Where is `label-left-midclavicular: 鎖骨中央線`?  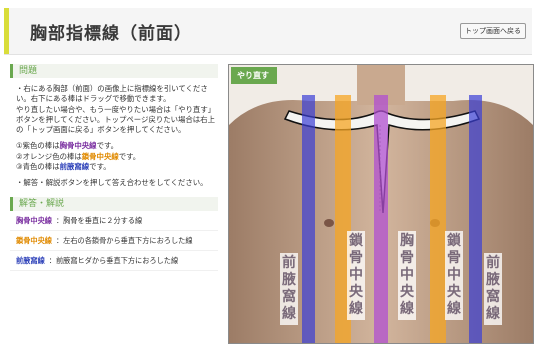
label-left-midclavicular: 鎖骨中央線 is located at coordinates (356, 275).